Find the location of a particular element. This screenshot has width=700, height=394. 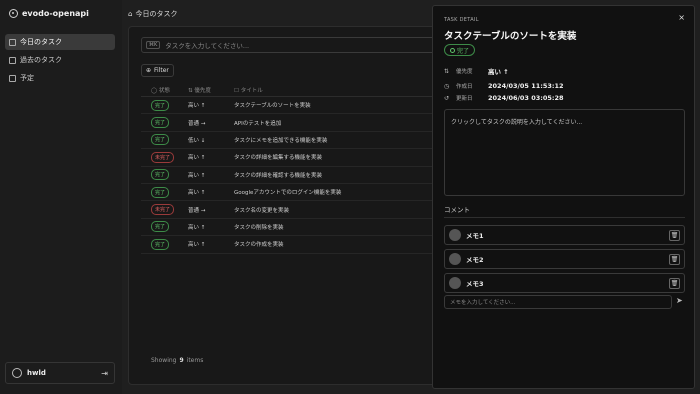

send-icon: ➤ is located at coordinates (679, 300).